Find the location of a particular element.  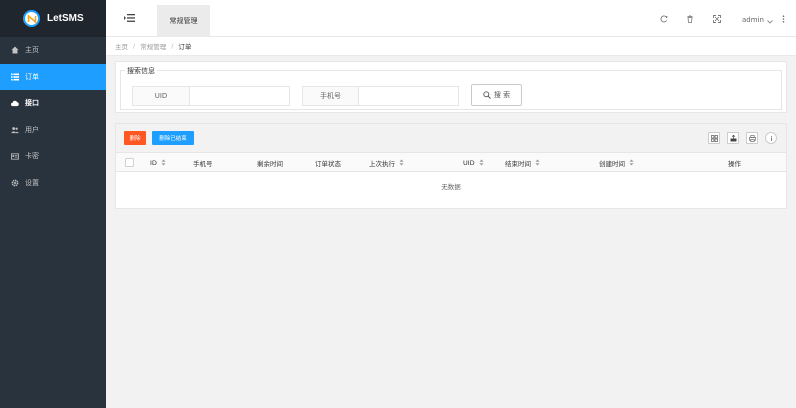

search-button: 搜 索 is located at coordinates (496, 95).